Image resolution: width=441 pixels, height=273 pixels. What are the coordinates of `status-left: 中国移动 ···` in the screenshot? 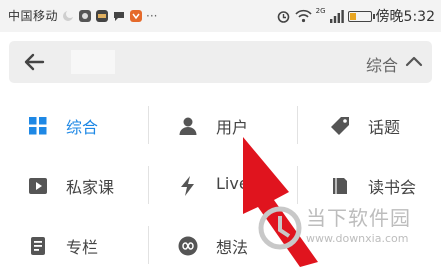 It's located at (82, 15).